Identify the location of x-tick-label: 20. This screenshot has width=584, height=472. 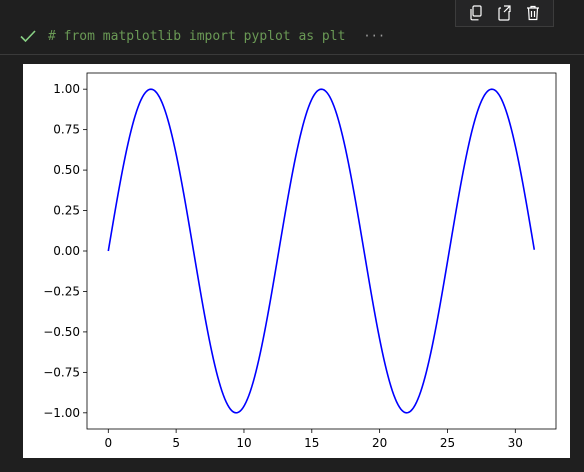
(379, 443).